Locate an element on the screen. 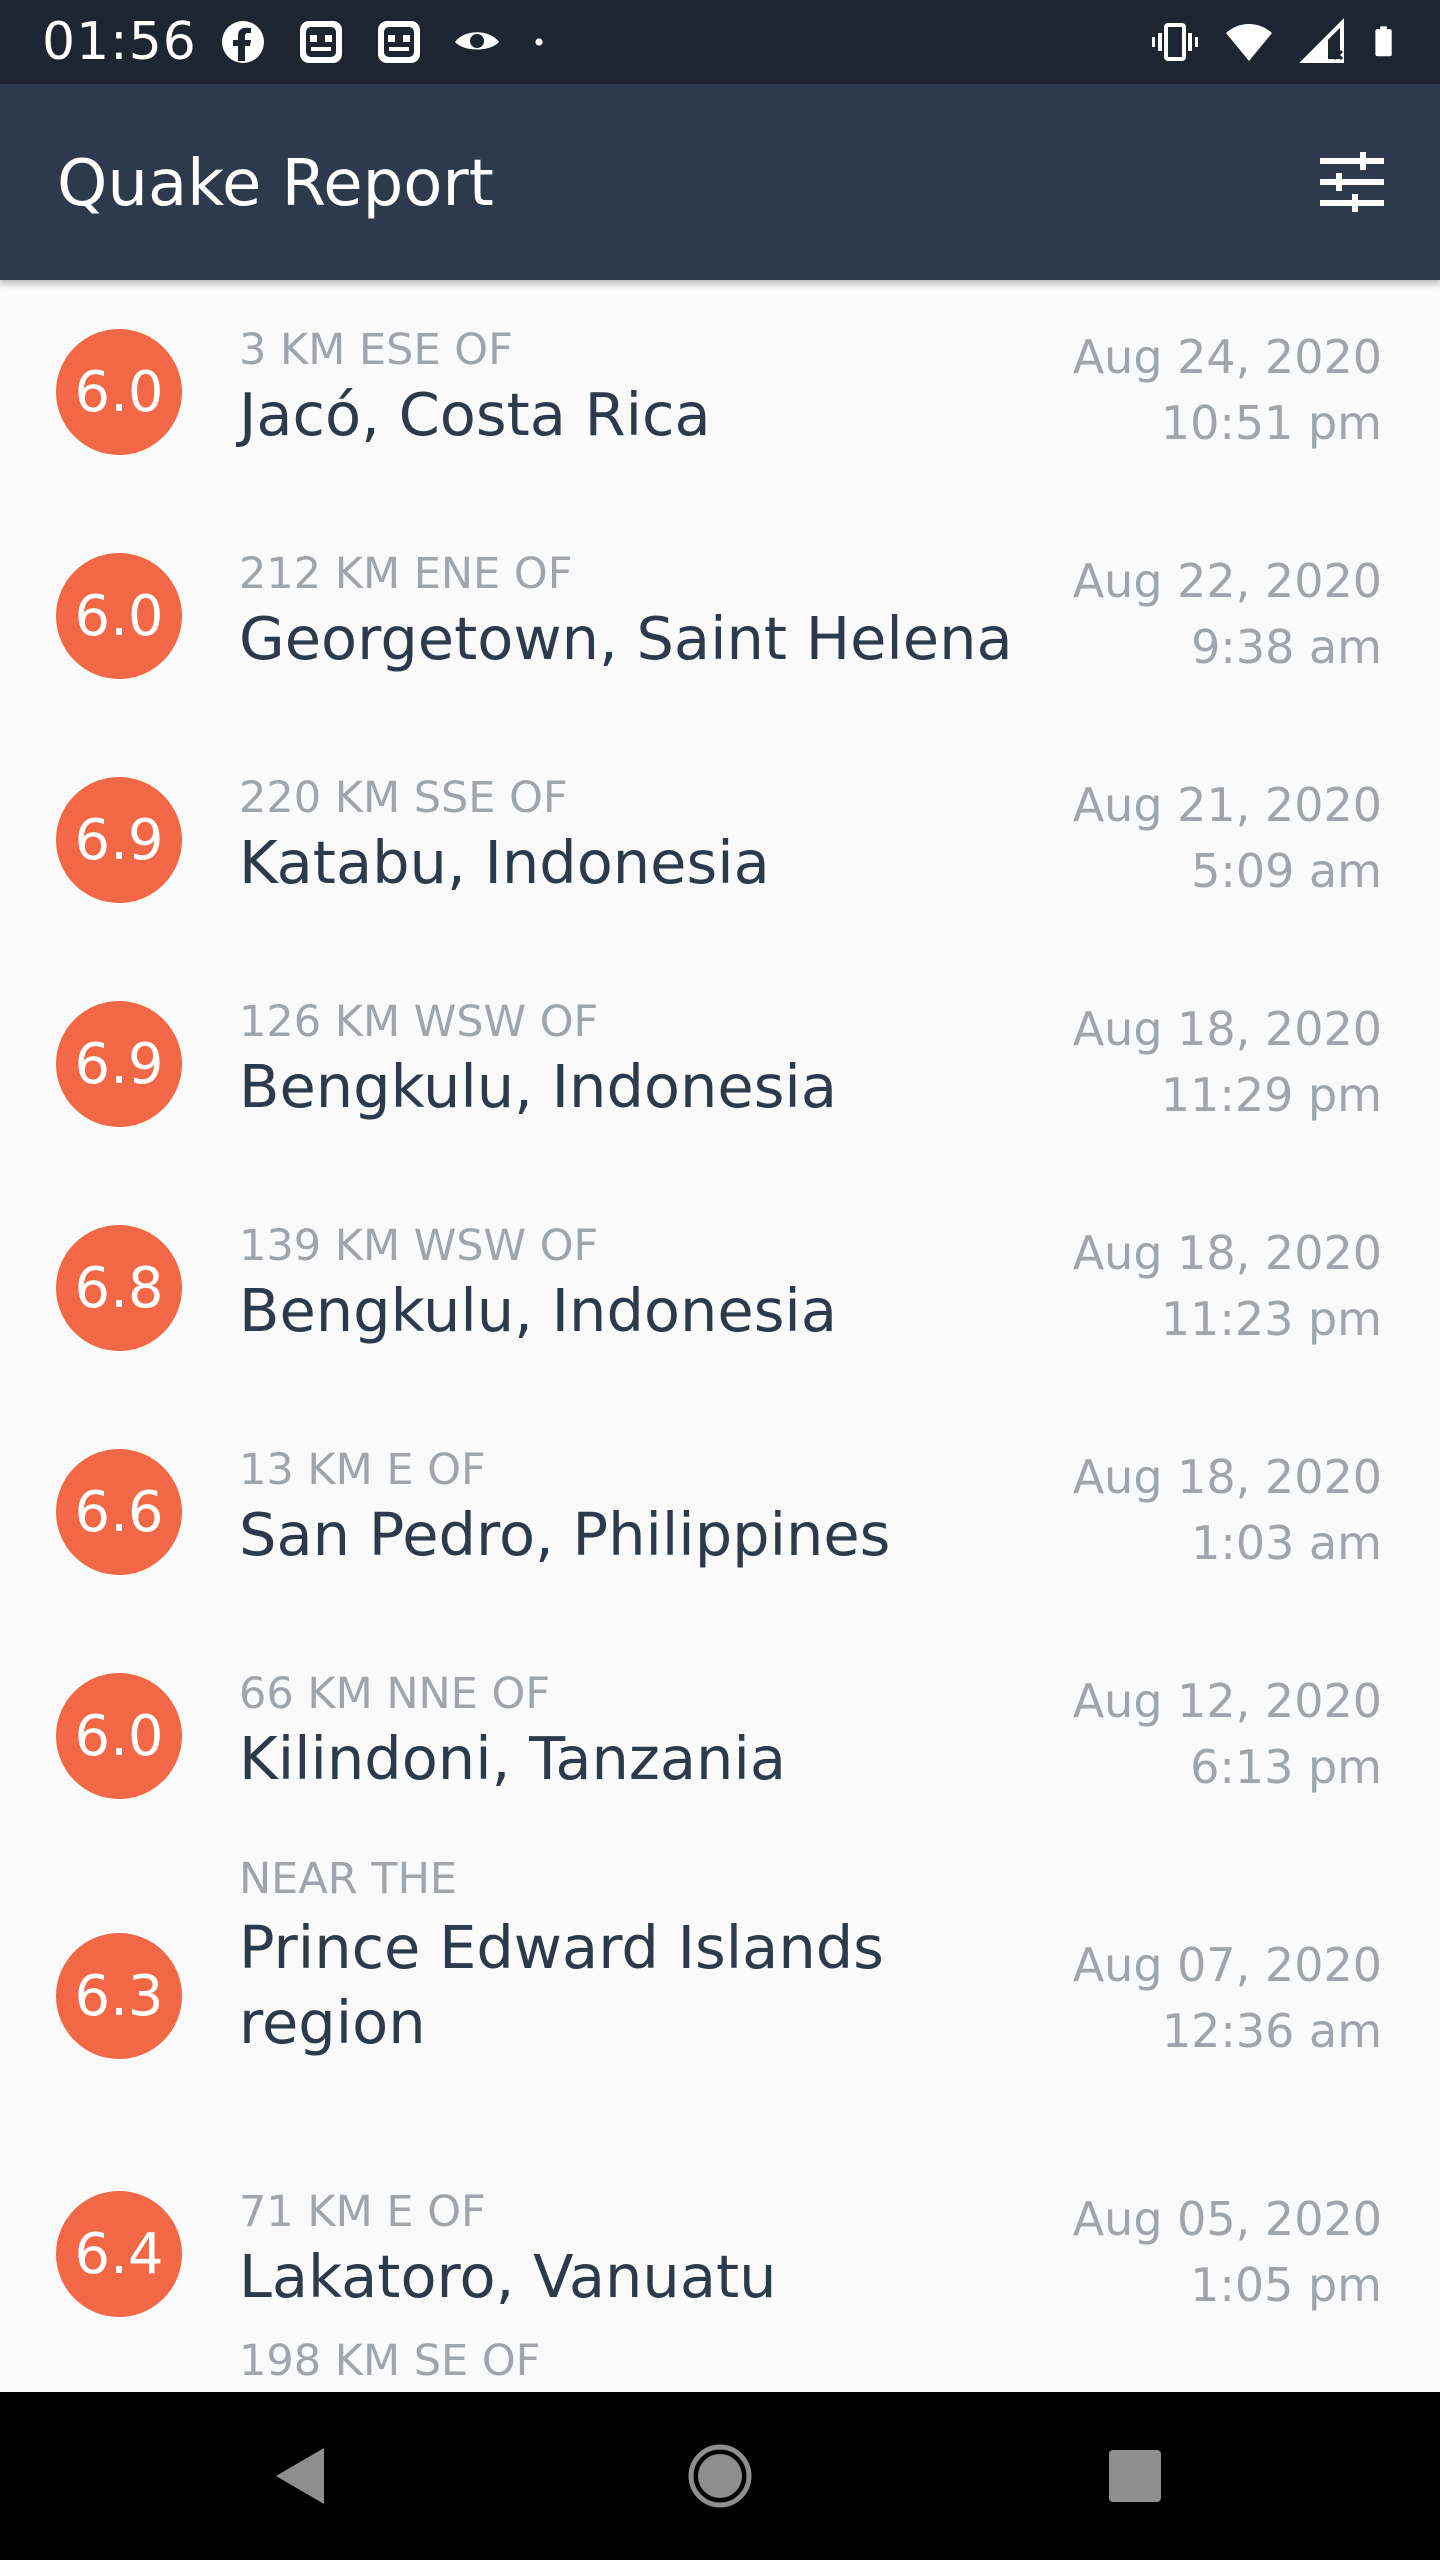 This screenshot has height=2560, width=1440. app-title: Quake Report is located at coordinates (275, 184).